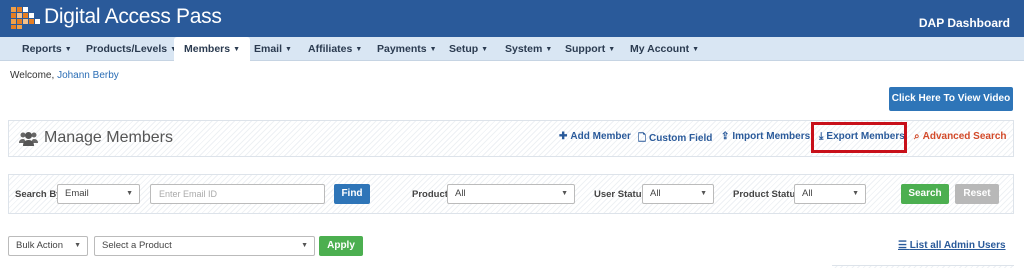 The height and width of the screenshot is (268, 1024). I want to click on nav-support: Support ▼, so click(590, 49).